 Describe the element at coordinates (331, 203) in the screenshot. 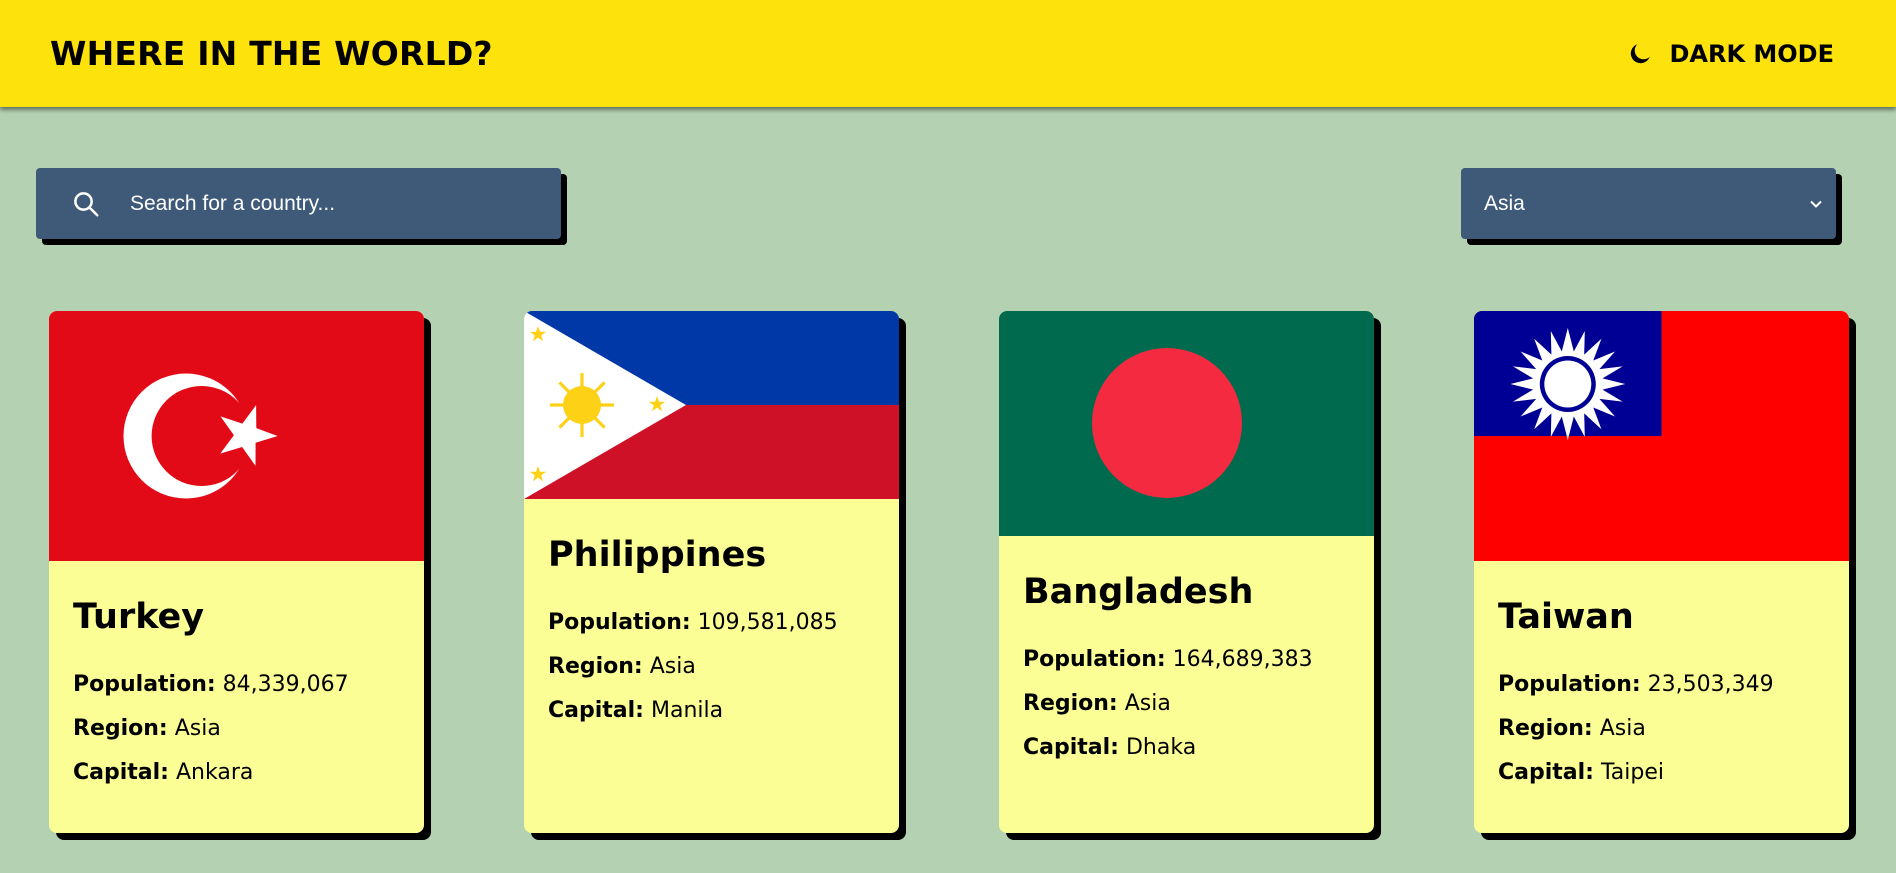

I see `search-input` at that location.